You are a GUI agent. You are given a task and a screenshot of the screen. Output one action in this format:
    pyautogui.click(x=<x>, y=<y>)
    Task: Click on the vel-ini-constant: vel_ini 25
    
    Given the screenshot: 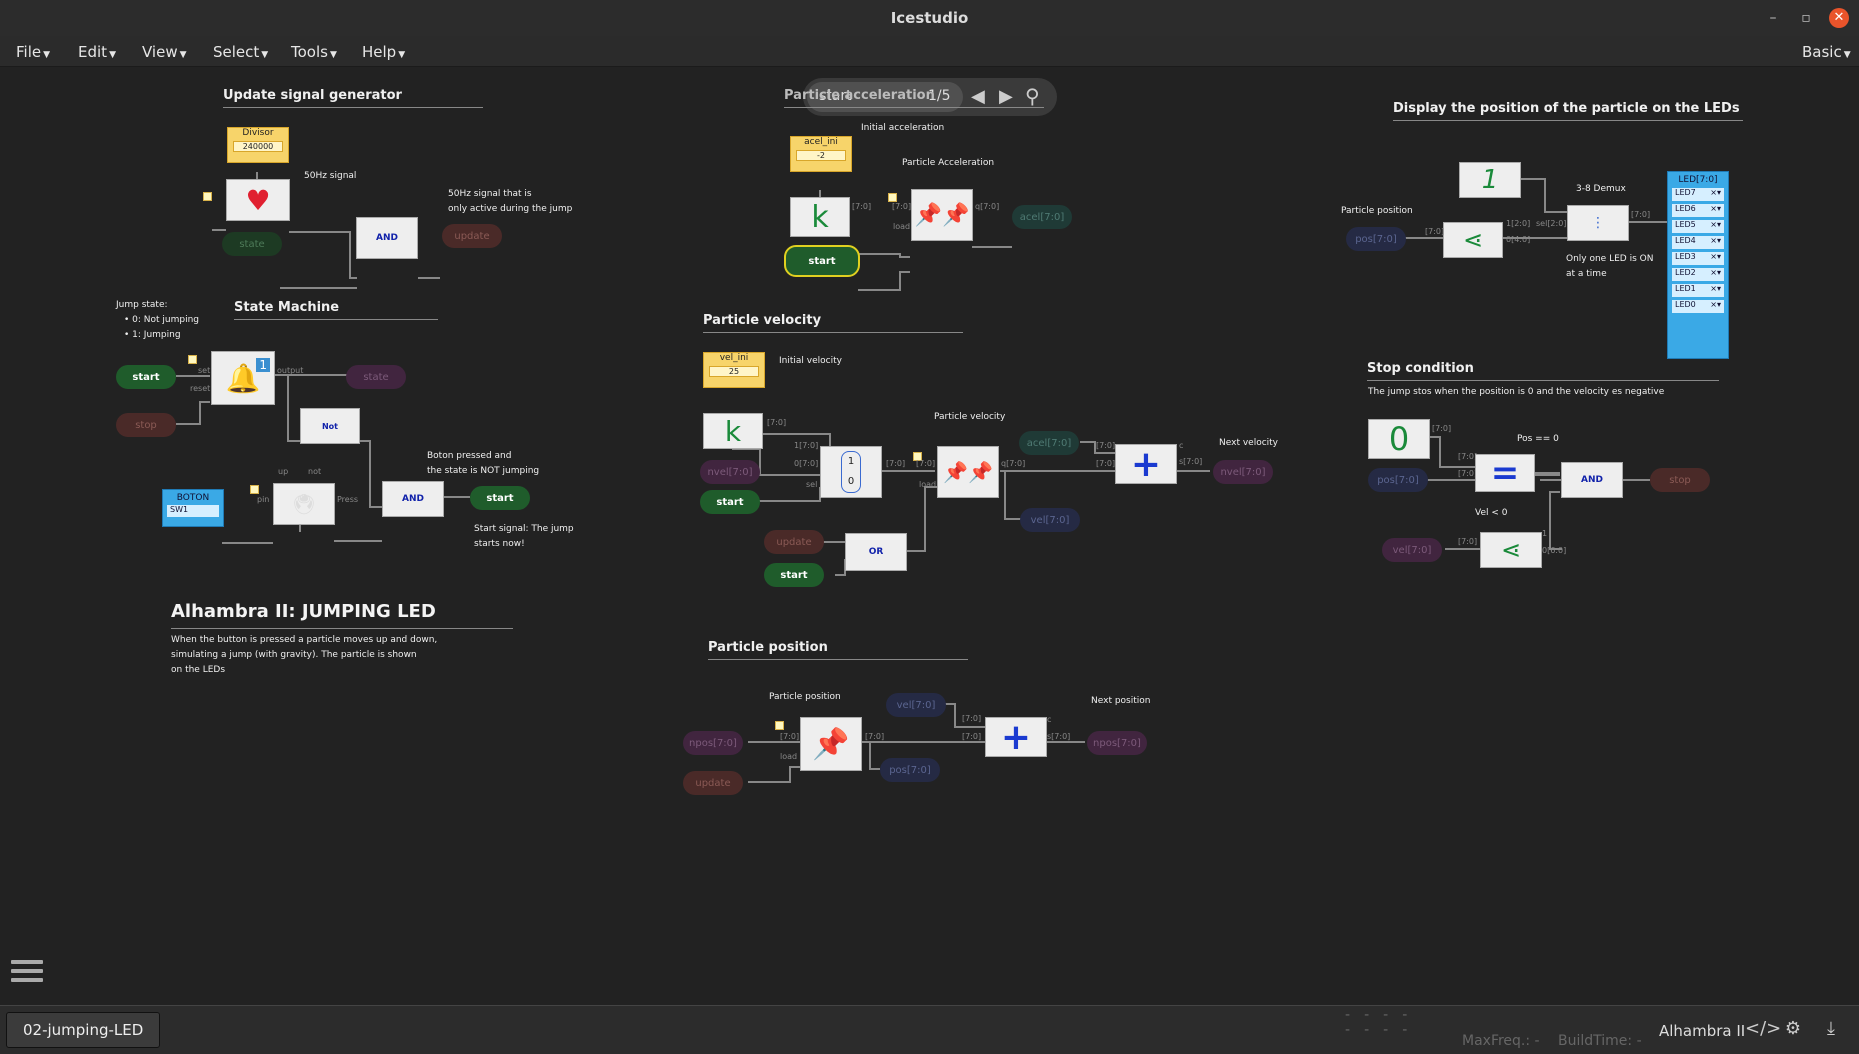 What is the action you would take?
    pyautogui.click(x=734, y=370)
    